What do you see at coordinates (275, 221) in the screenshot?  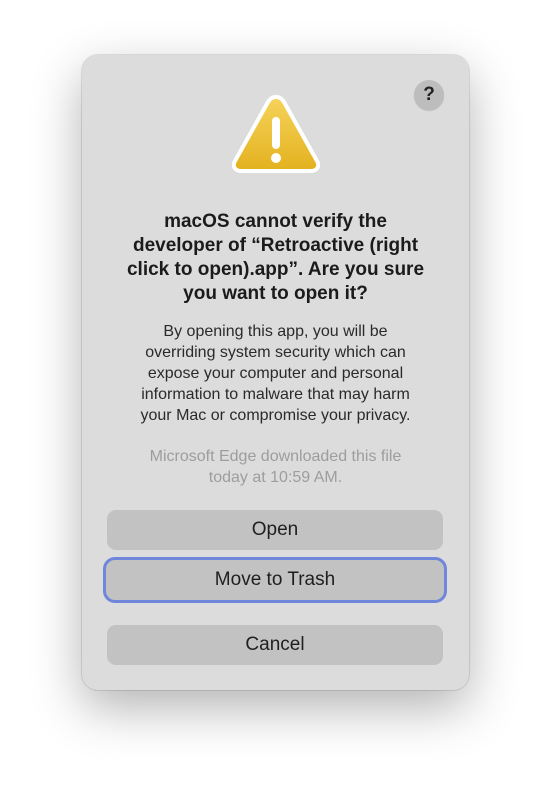 I see `title-line: macOS cannot verify the` at bounding box center [275, 221].